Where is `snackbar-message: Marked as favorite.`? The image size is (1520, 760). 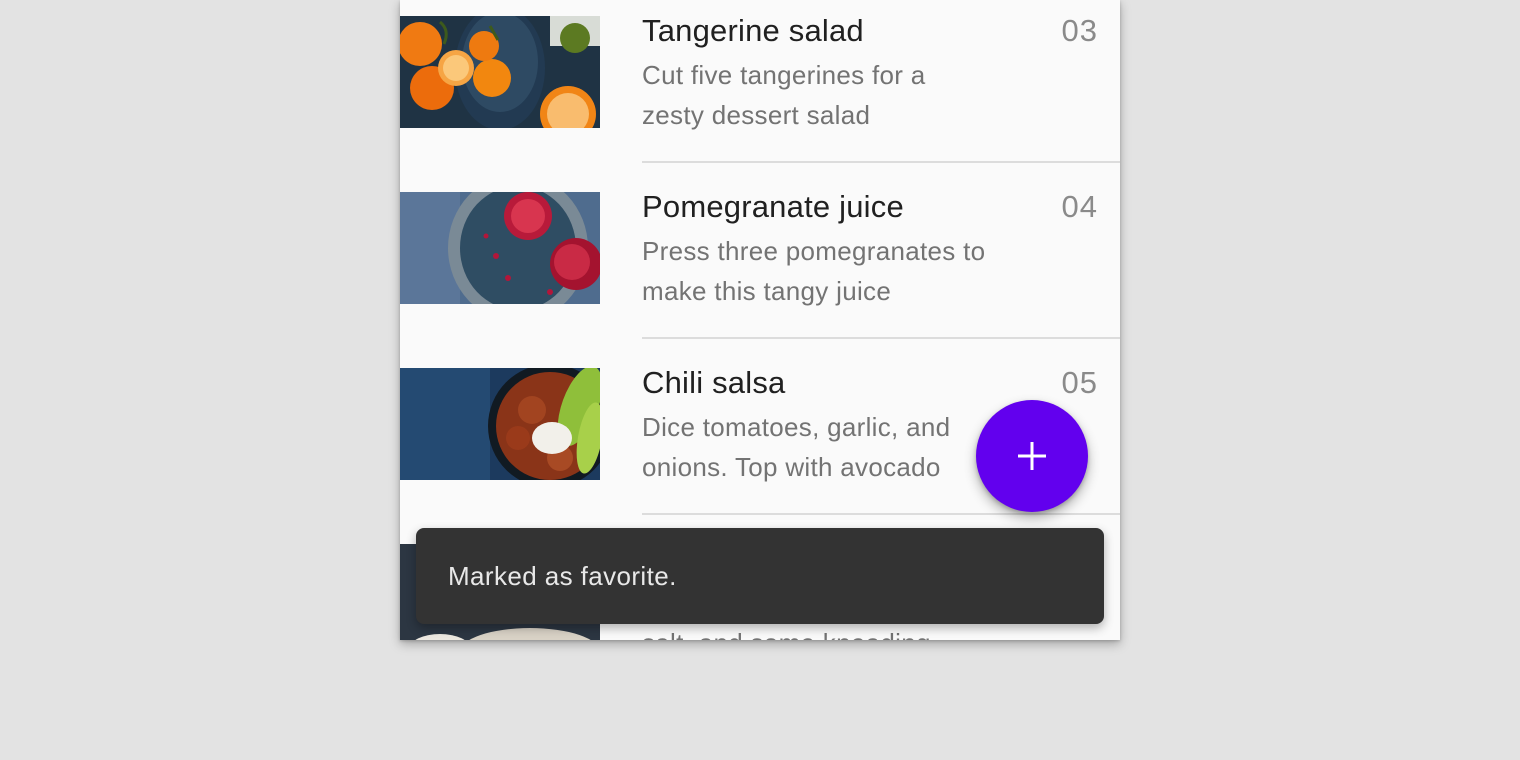 snackbar-message: Marked as favorite. is located at coordinates (562, 576).